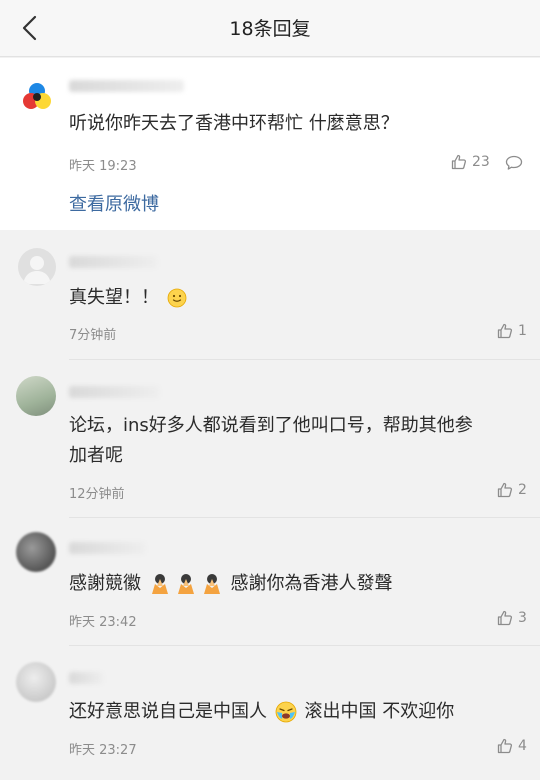 The width and height of the screenshot is (540, 780). I want to click on like-button: 2, so click(512, 490).